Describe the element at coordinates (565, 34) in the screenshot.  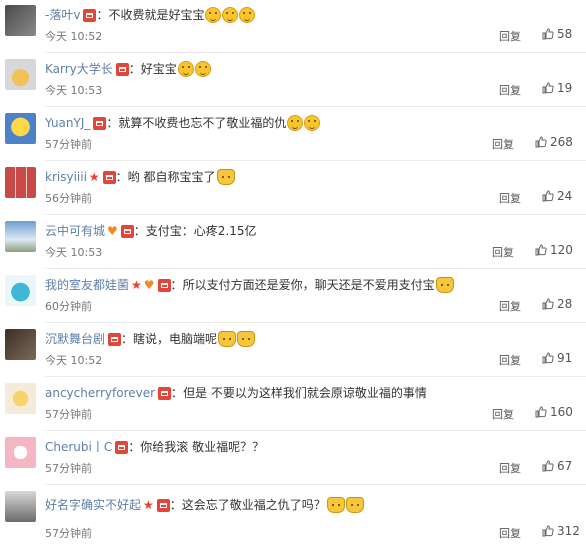
I see `like-count: 58` at that location.